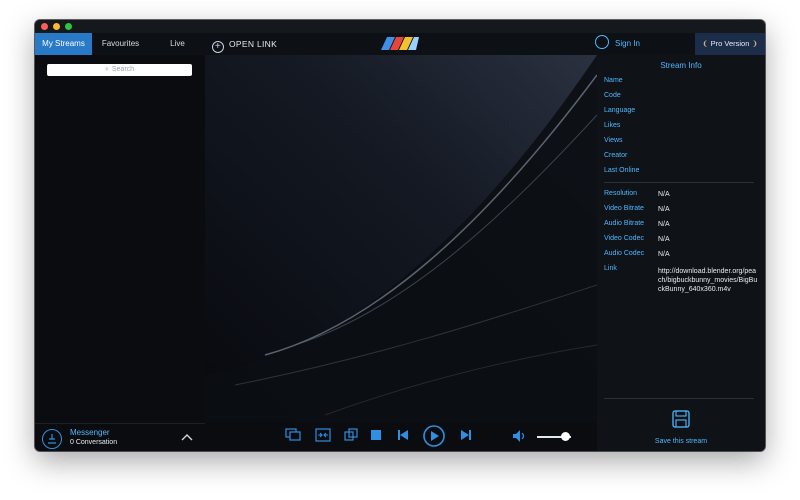 The height and width of the screenshot is (500, 800). I want to click on sign-in-button: Sign In, so click(617, 44).